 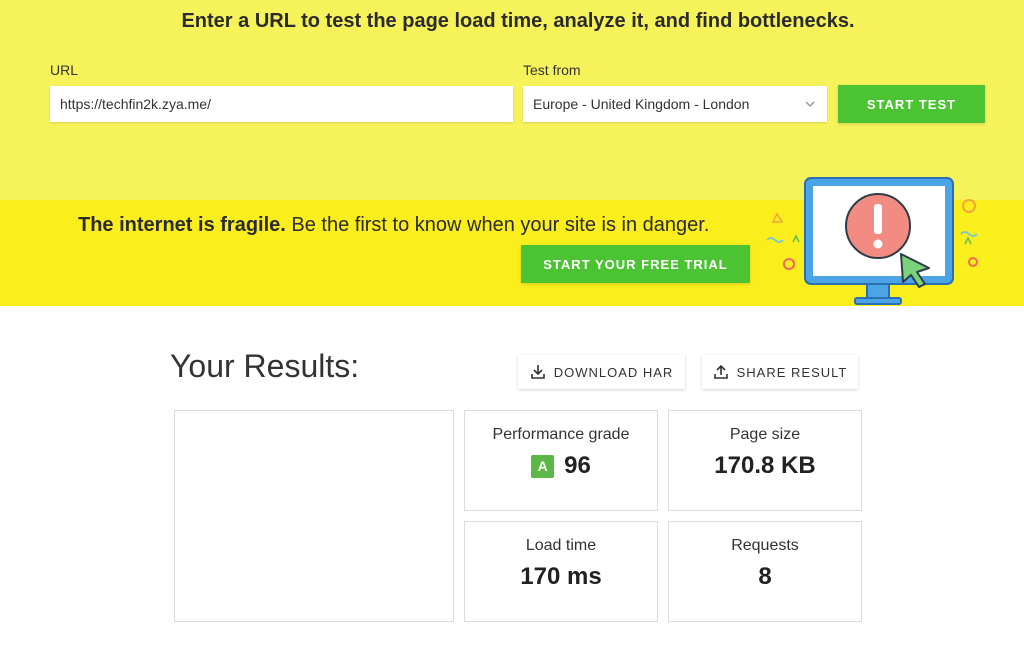 What do you see at coordinates (561, 434) in the screenshot?
I see `performance-grade-label: Performance grade` at bounding box center [561, 434].